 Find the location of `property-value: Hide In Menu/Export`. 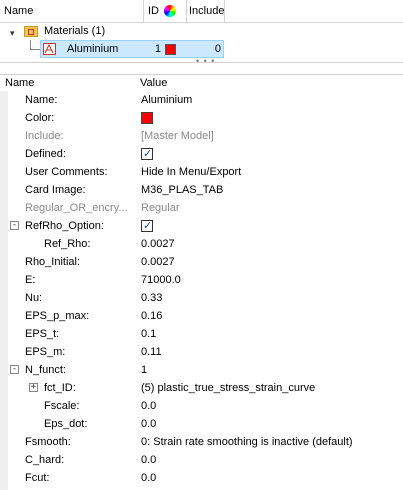

property-value: Hide In Menu/Export is located at coordinates (191, 172).